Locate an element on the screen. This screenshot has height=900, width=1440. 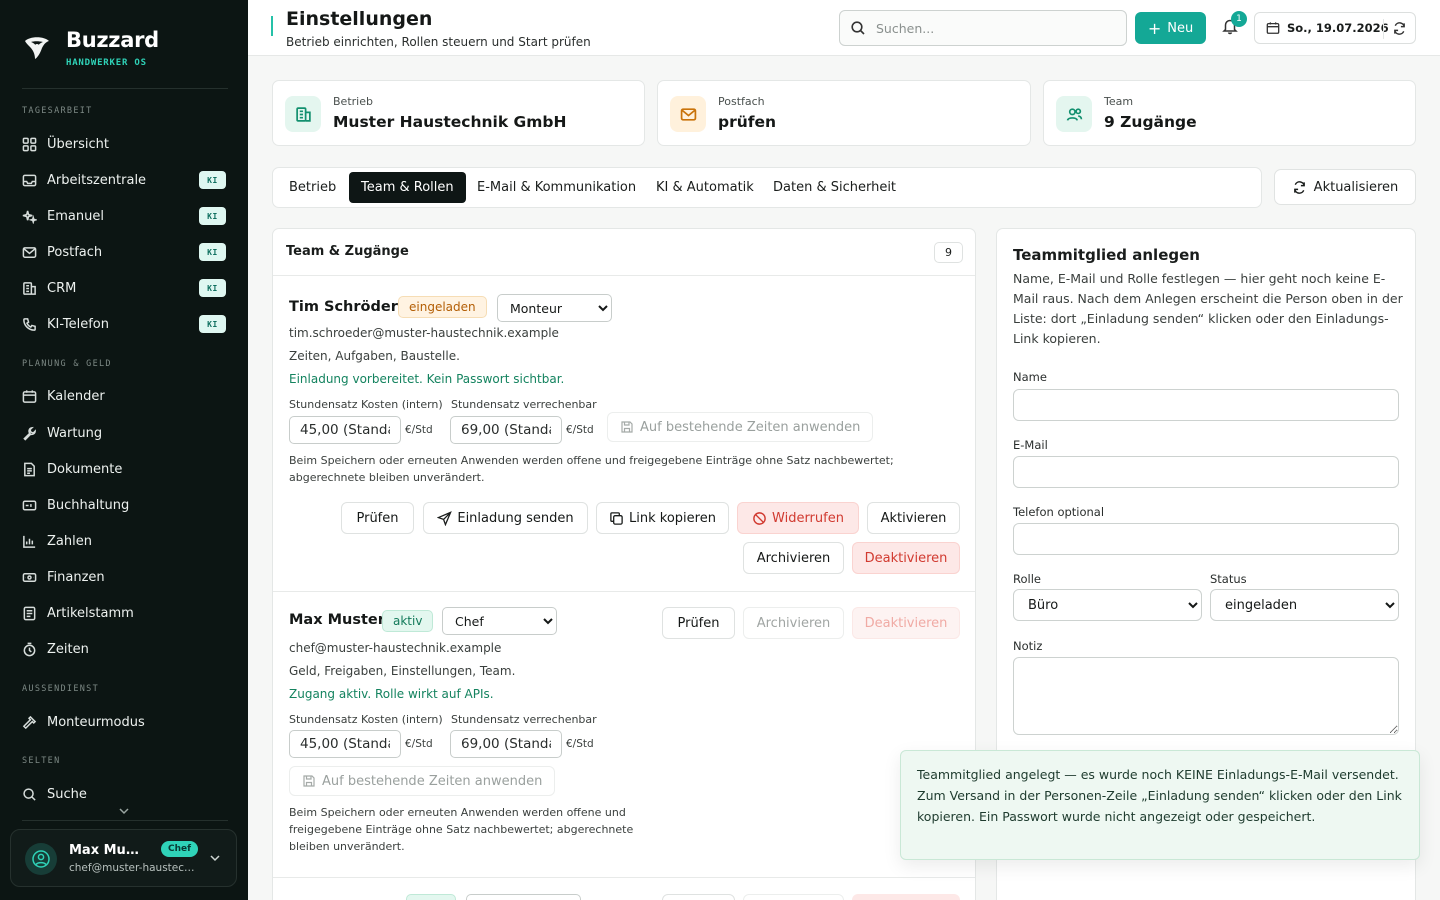
member-state-text: Zugang aktiv. Rolle wirkt auf APIs. is located at coordinates (391, 694).